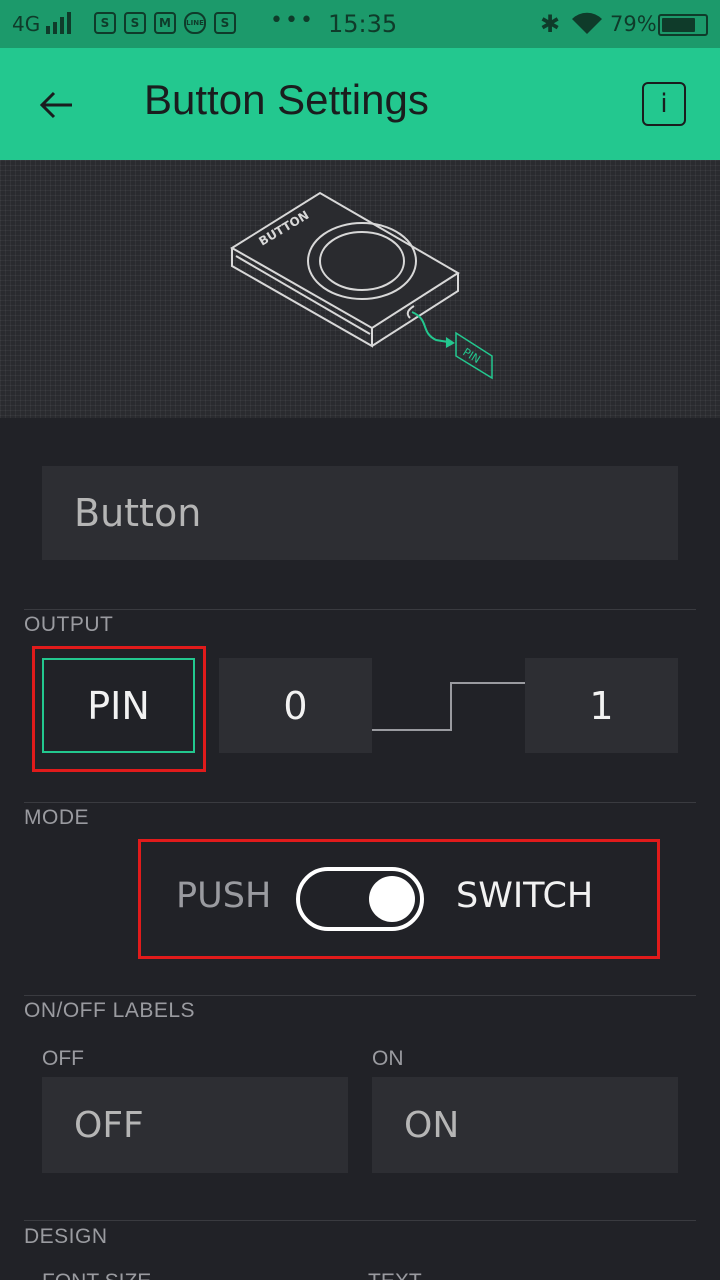  What do you see at coordinates (633, 24) in the screenshot?
I see `battery-percent: 79%` at bounding box center [633, 24].